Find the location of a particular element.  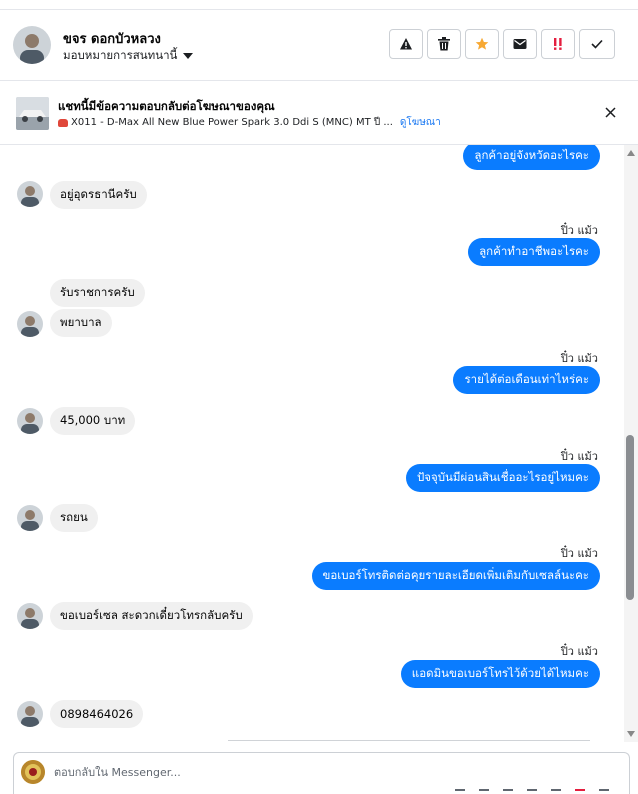

message-incoming: ขอเบอร์เซล สะดวกเดี๋ยวโทรกลับครับ is located at coordinates (151, 616).